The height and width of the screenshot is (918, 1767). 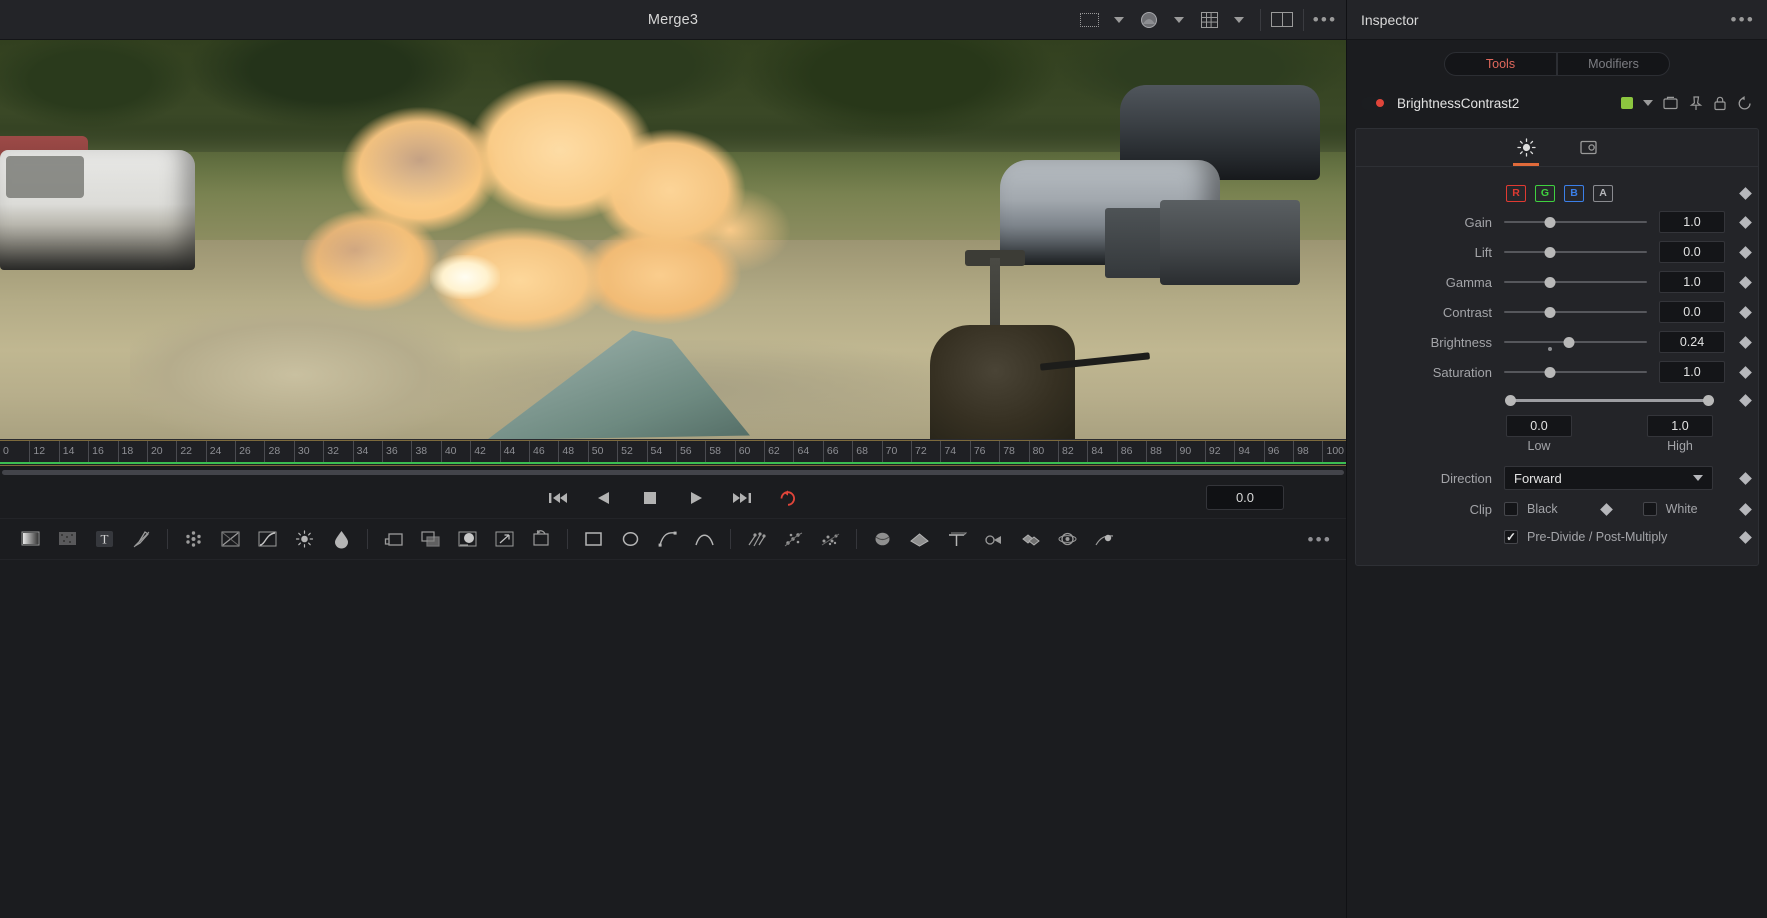 What do you see at coordinates (1539, 426) in the screenshot?
I see `low-value-field: 0.0` at bounding box center [1539, 426].